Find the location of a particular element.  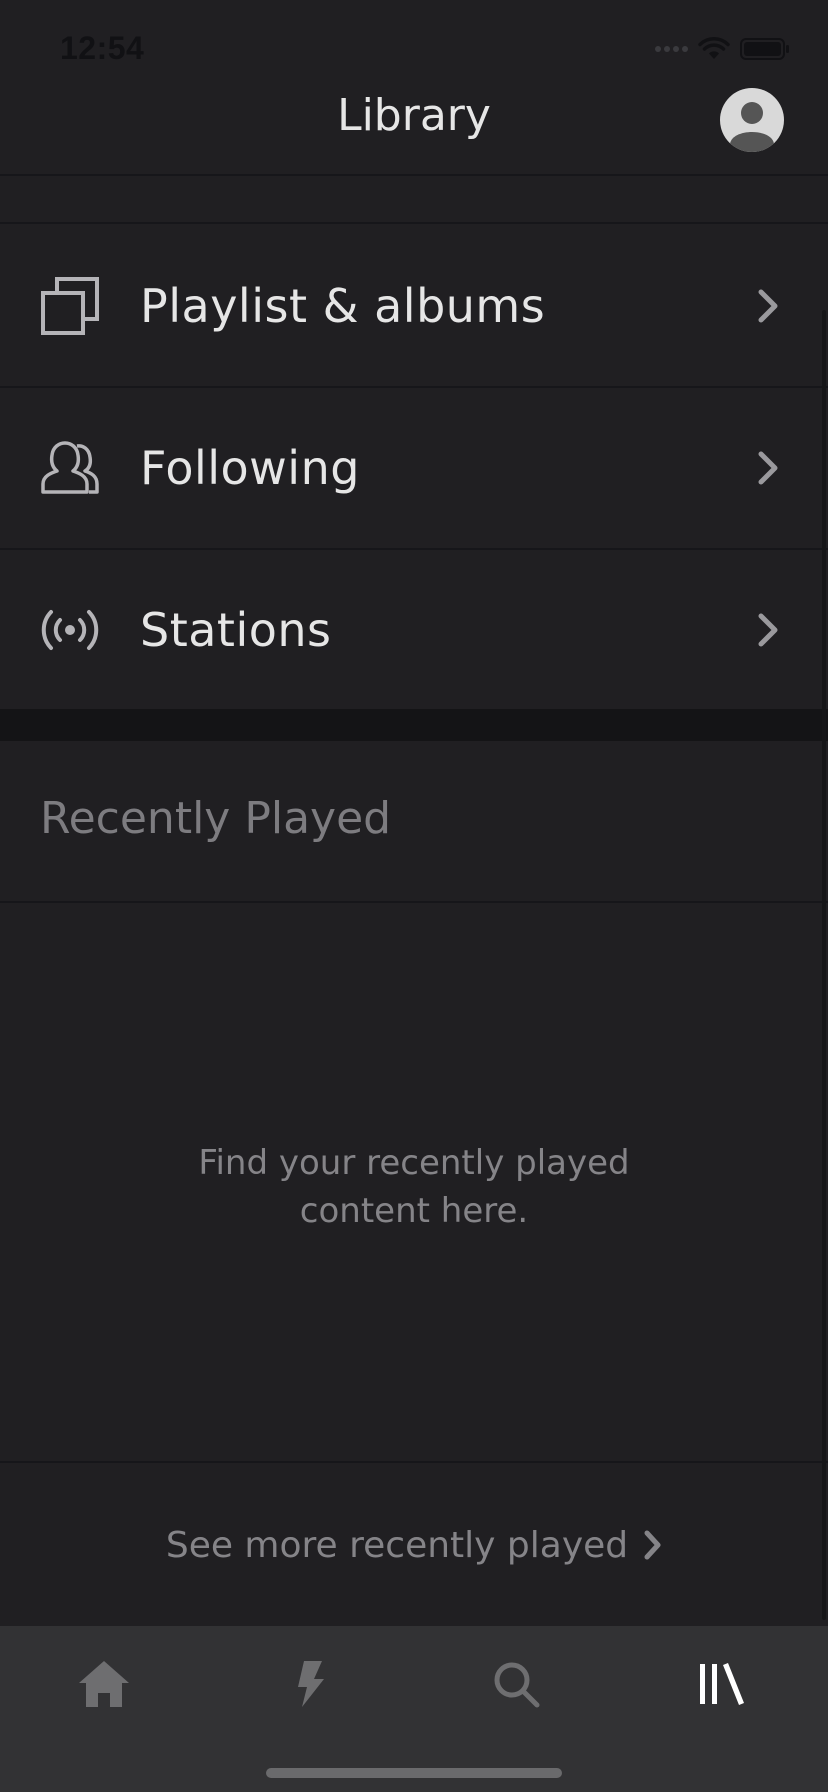

user-avatar-icon is located at coordinates (752, 120).